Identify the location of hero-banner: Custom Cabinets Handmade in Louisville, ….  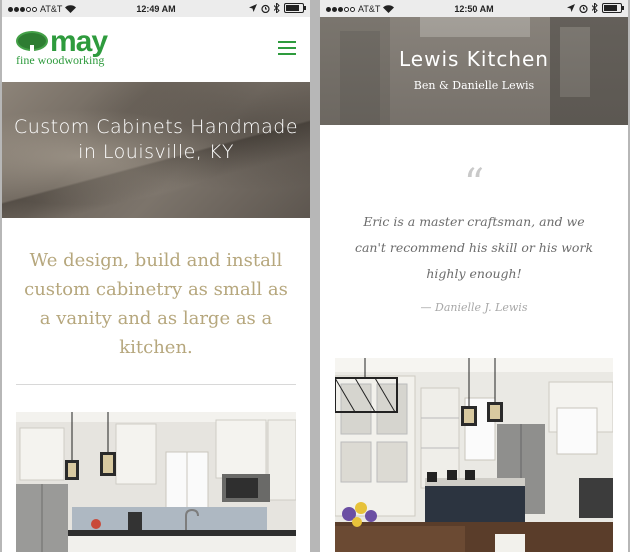
(156, 150).